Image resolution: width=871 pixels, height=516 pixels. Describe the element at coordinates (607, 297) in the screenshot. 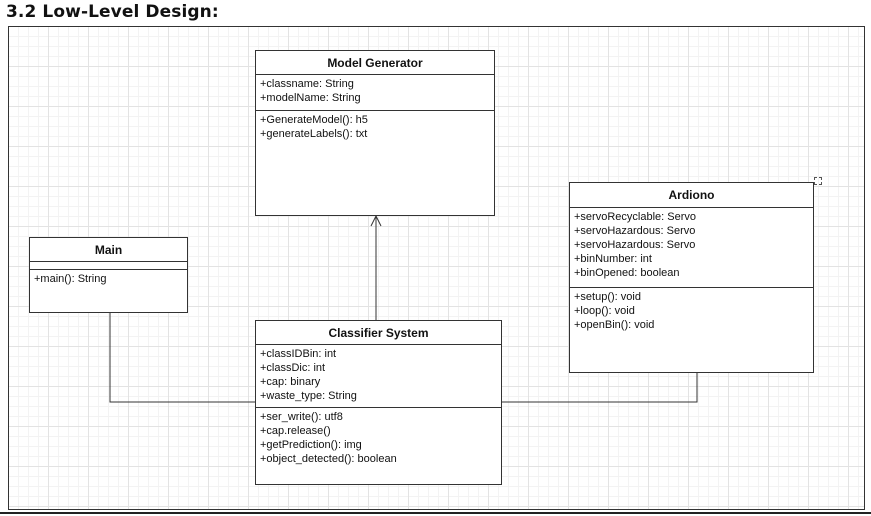

I see `method: +setup(): void` at that location.